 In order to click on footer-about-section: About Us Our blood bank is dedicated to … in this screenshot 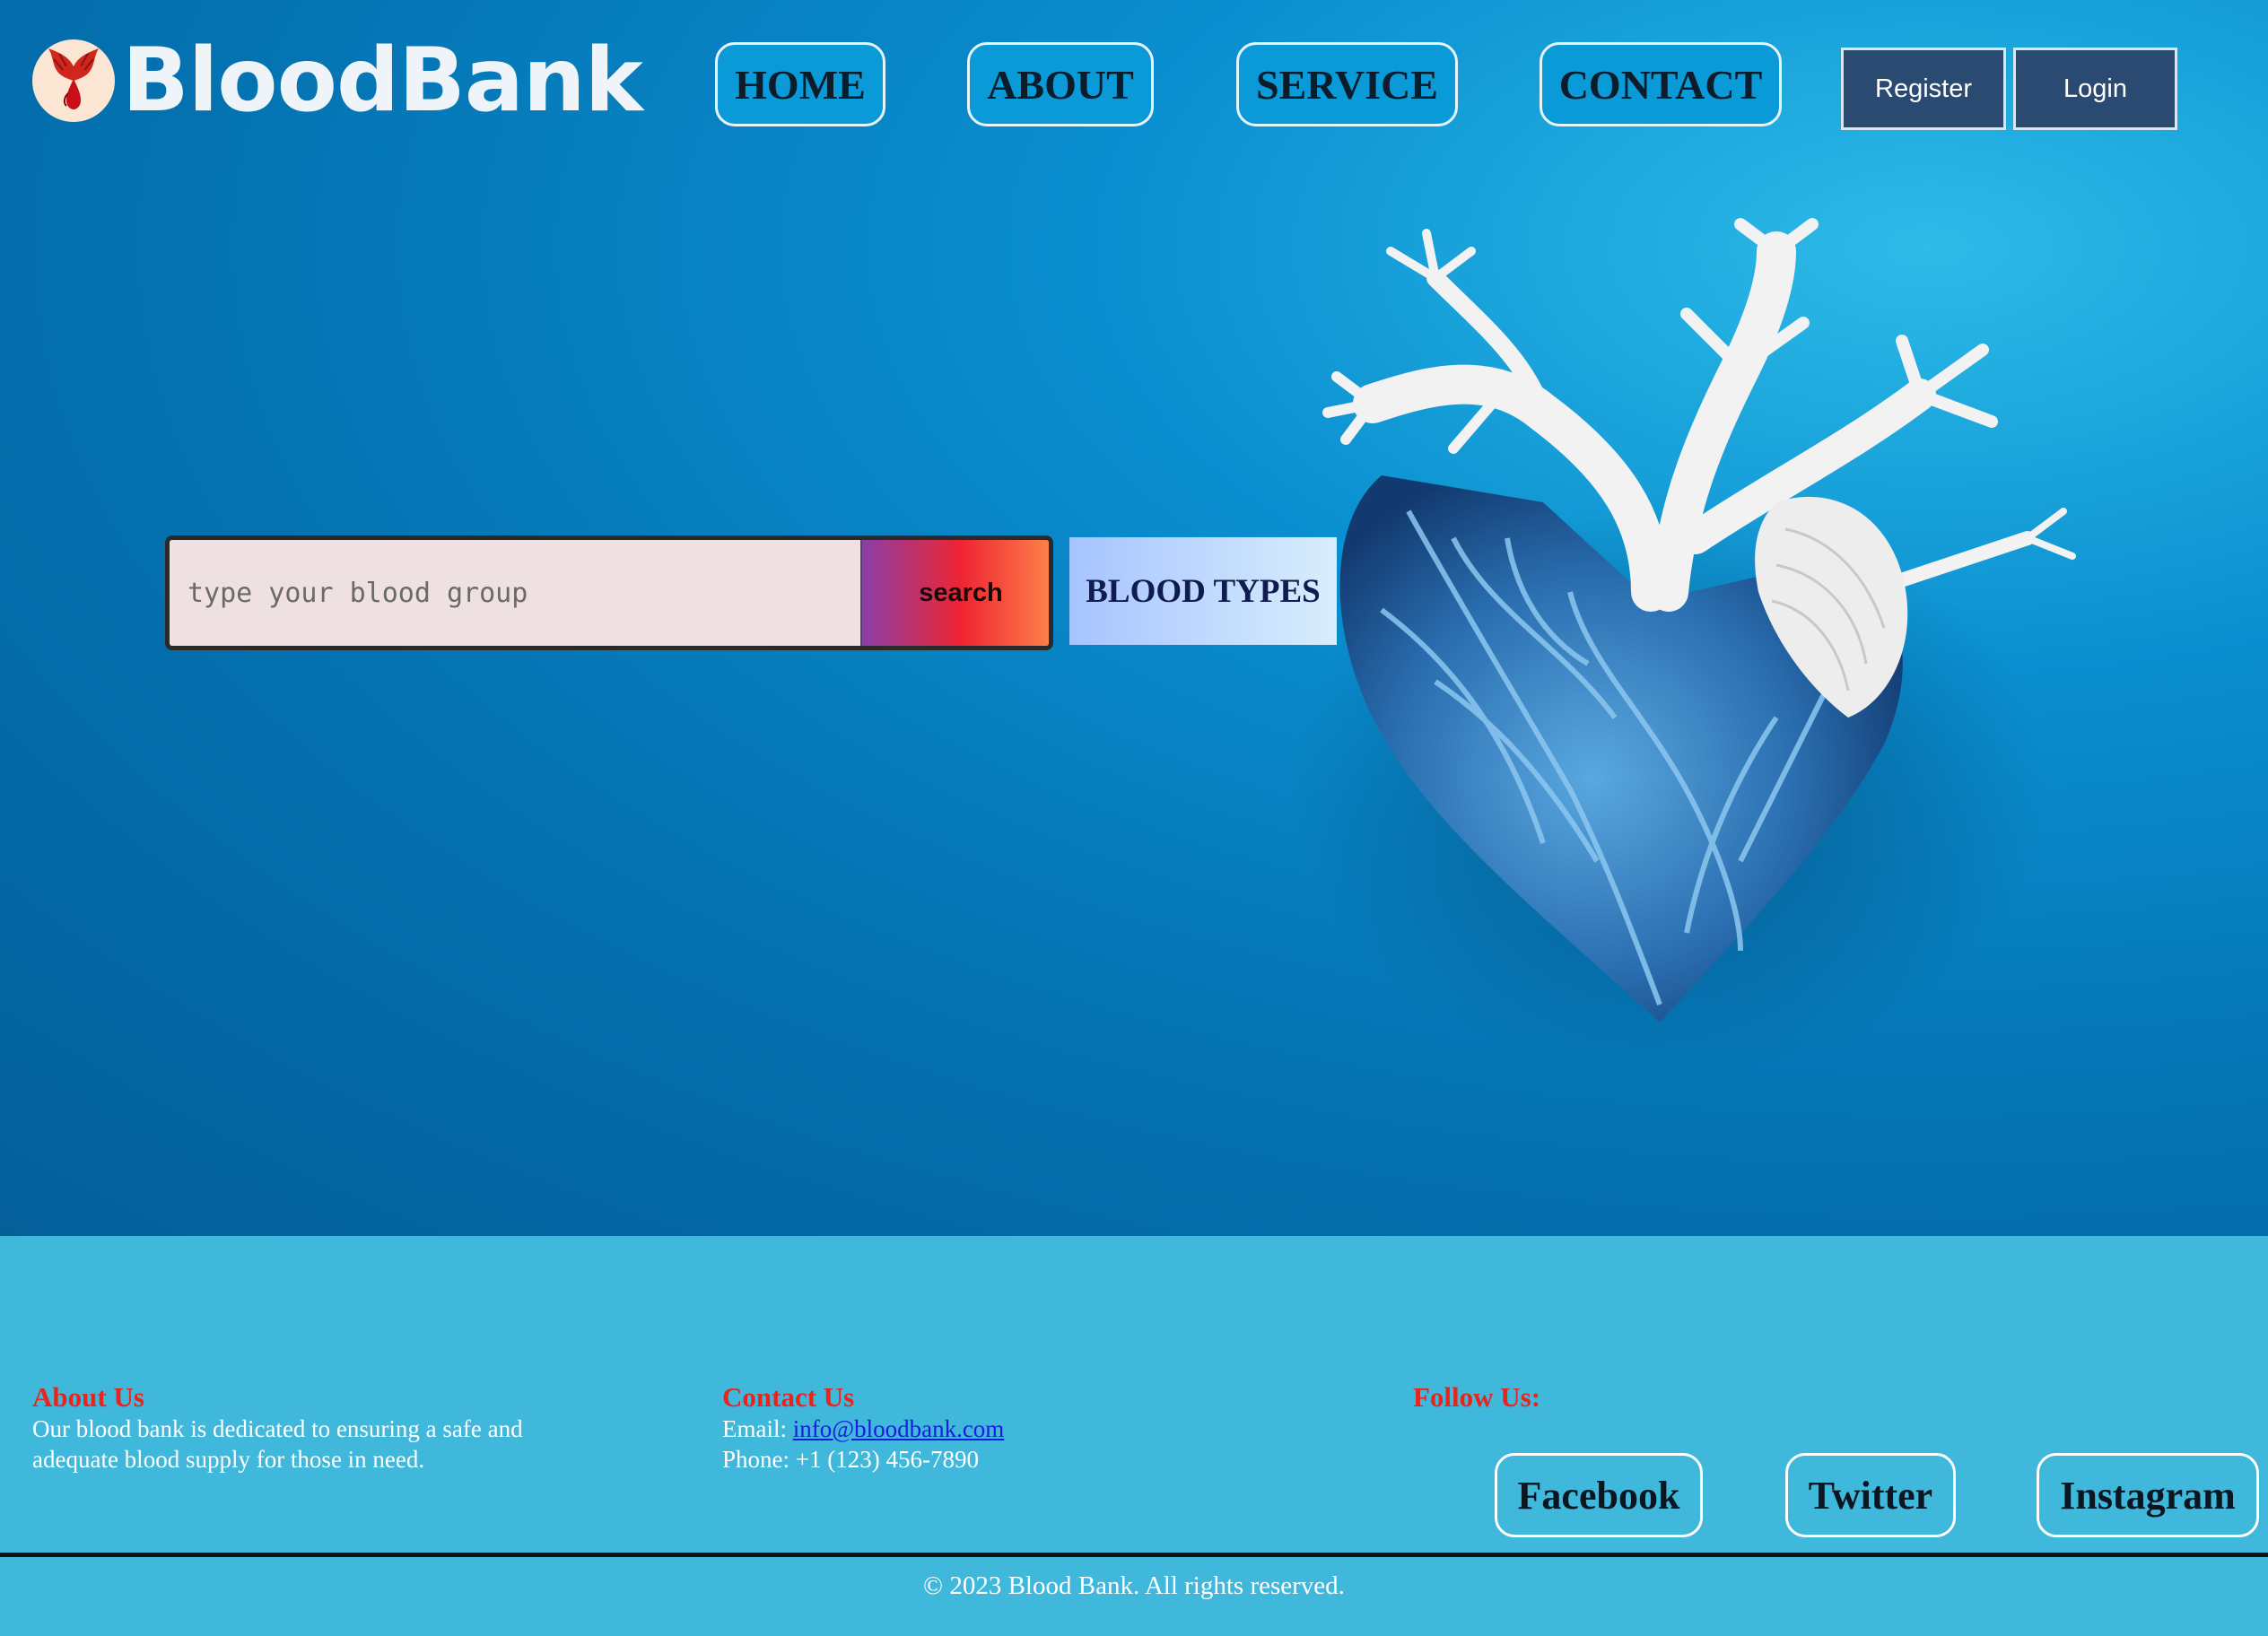, I will do `click(337, 1428)`.